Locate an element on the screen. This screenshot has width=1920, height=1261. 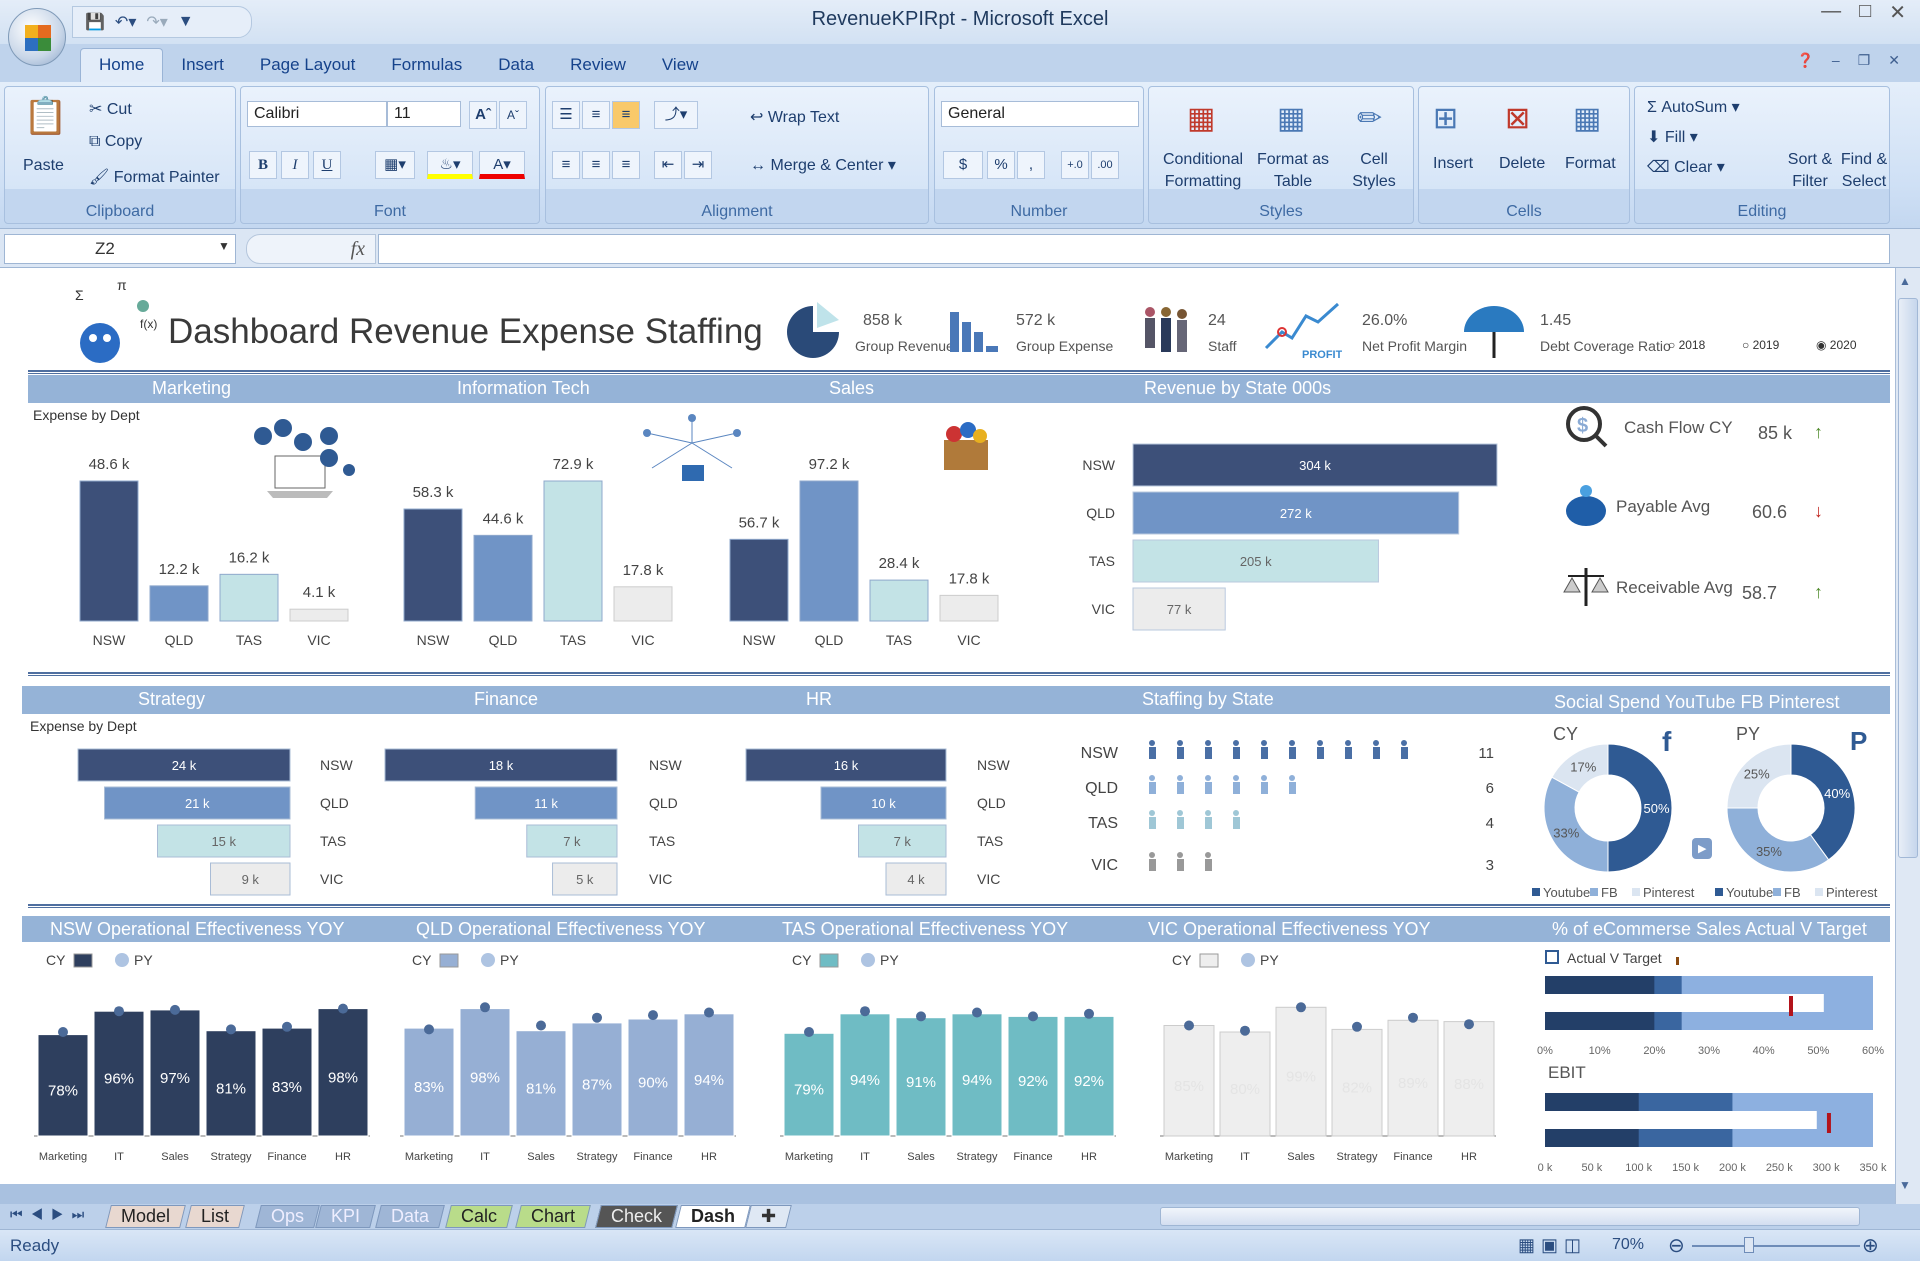
scroll-down-icon: ▼ is located at coordinates (1905, 1185).